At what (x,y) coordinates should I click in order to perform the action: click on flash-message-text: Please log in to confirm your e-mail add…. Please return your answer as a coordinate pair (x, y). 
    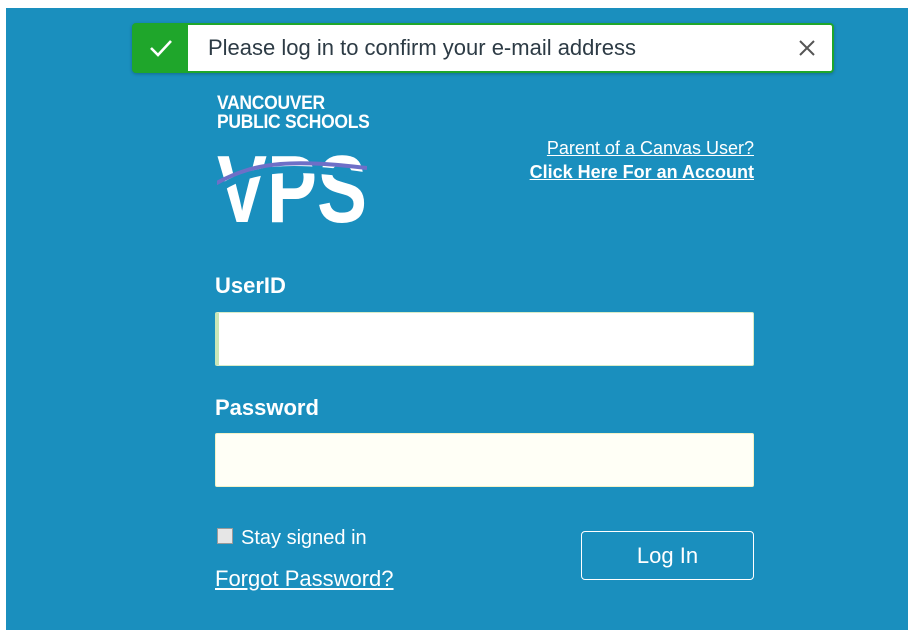
    Looking at the image, I should click on (422, 47).